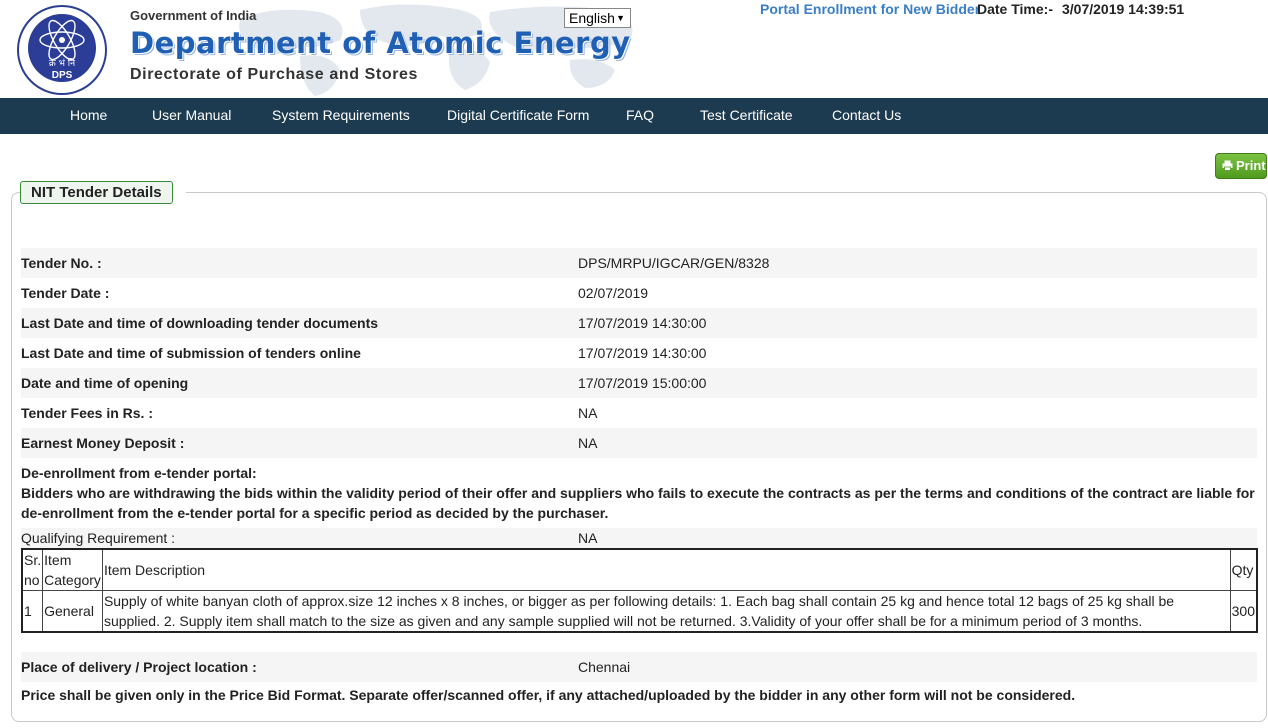 The height and width of the screenshot is (728, 1268). What do you see at coordinates (1243, 611) in the screenshot?
I see `cell-qty: 300` at bounding box center [1243, 611].